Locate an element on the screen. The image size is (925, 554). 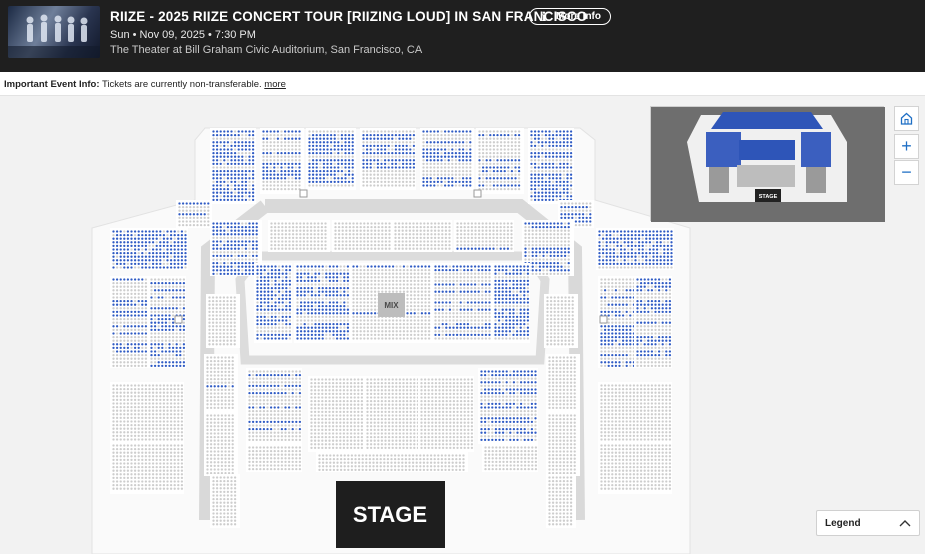
seat-section is located at coordinates (551, 166).